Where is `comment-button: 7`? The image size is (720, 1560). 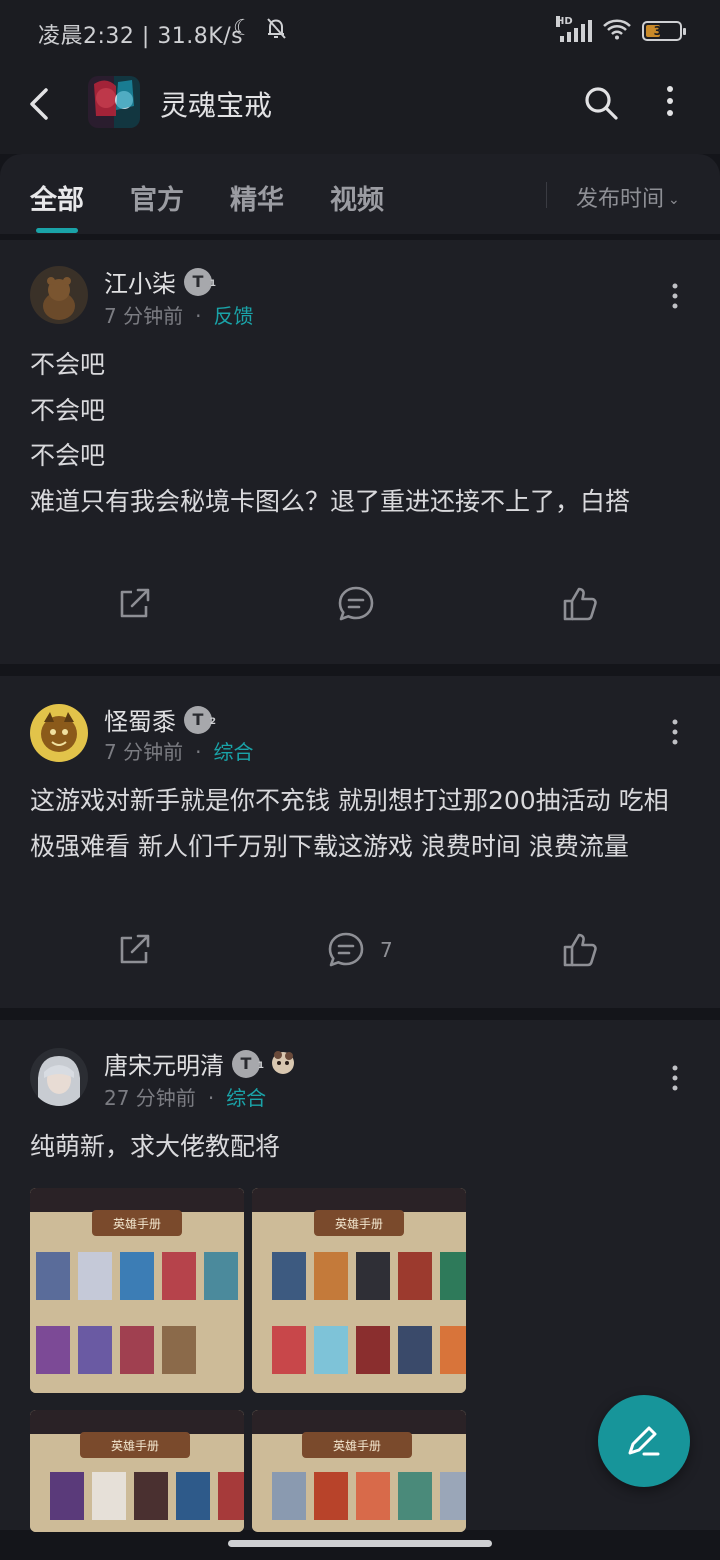 comment-button: 7 is located at coordinates (359, 950).